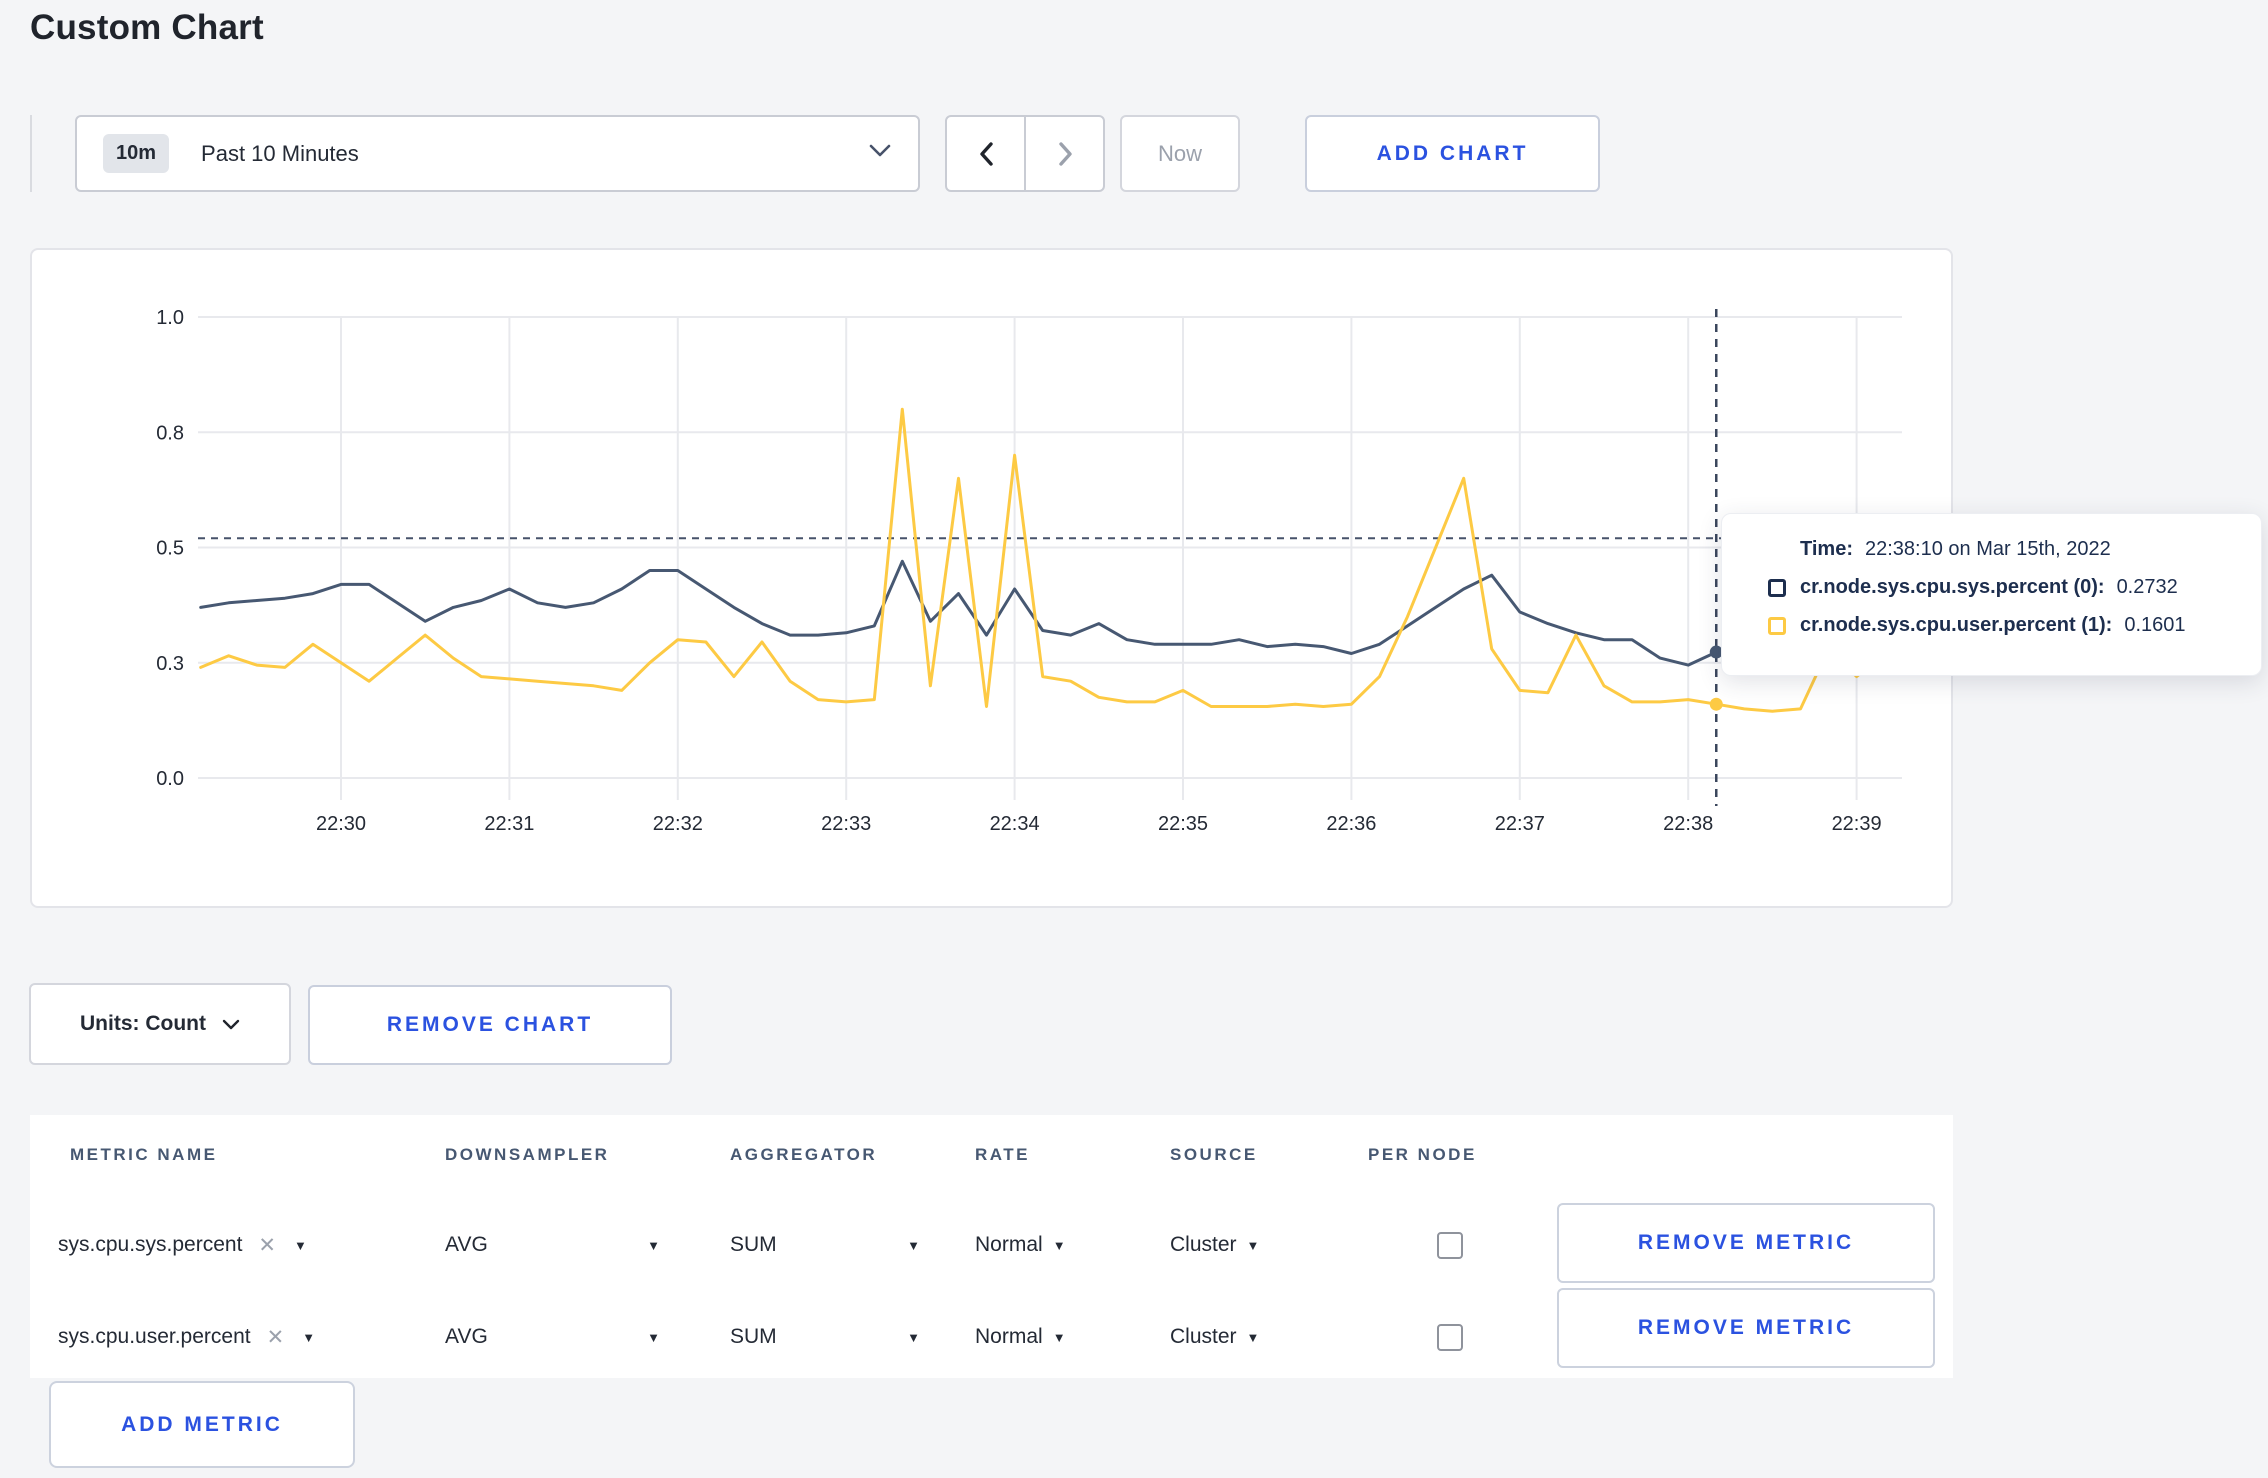 This screenshot has width=2268, height=1478. What do you see at coordinates (1716, 704) in the screenshot?
I see `hover-point-user` at bounding box center [1716, 704].